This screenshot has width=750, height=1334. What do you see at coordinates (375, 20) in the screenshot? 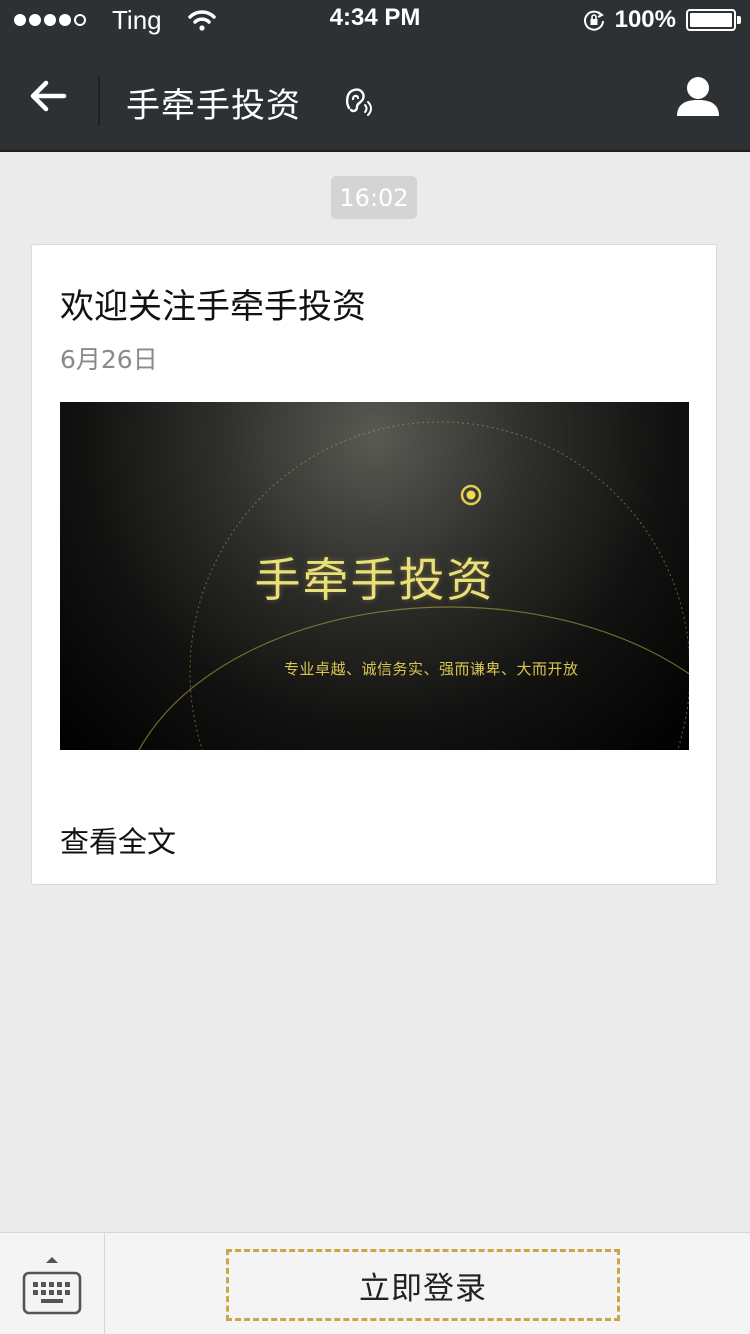
I see `status-bar: Ting 4:34 PM 100%` at bounding box center [375, 20].